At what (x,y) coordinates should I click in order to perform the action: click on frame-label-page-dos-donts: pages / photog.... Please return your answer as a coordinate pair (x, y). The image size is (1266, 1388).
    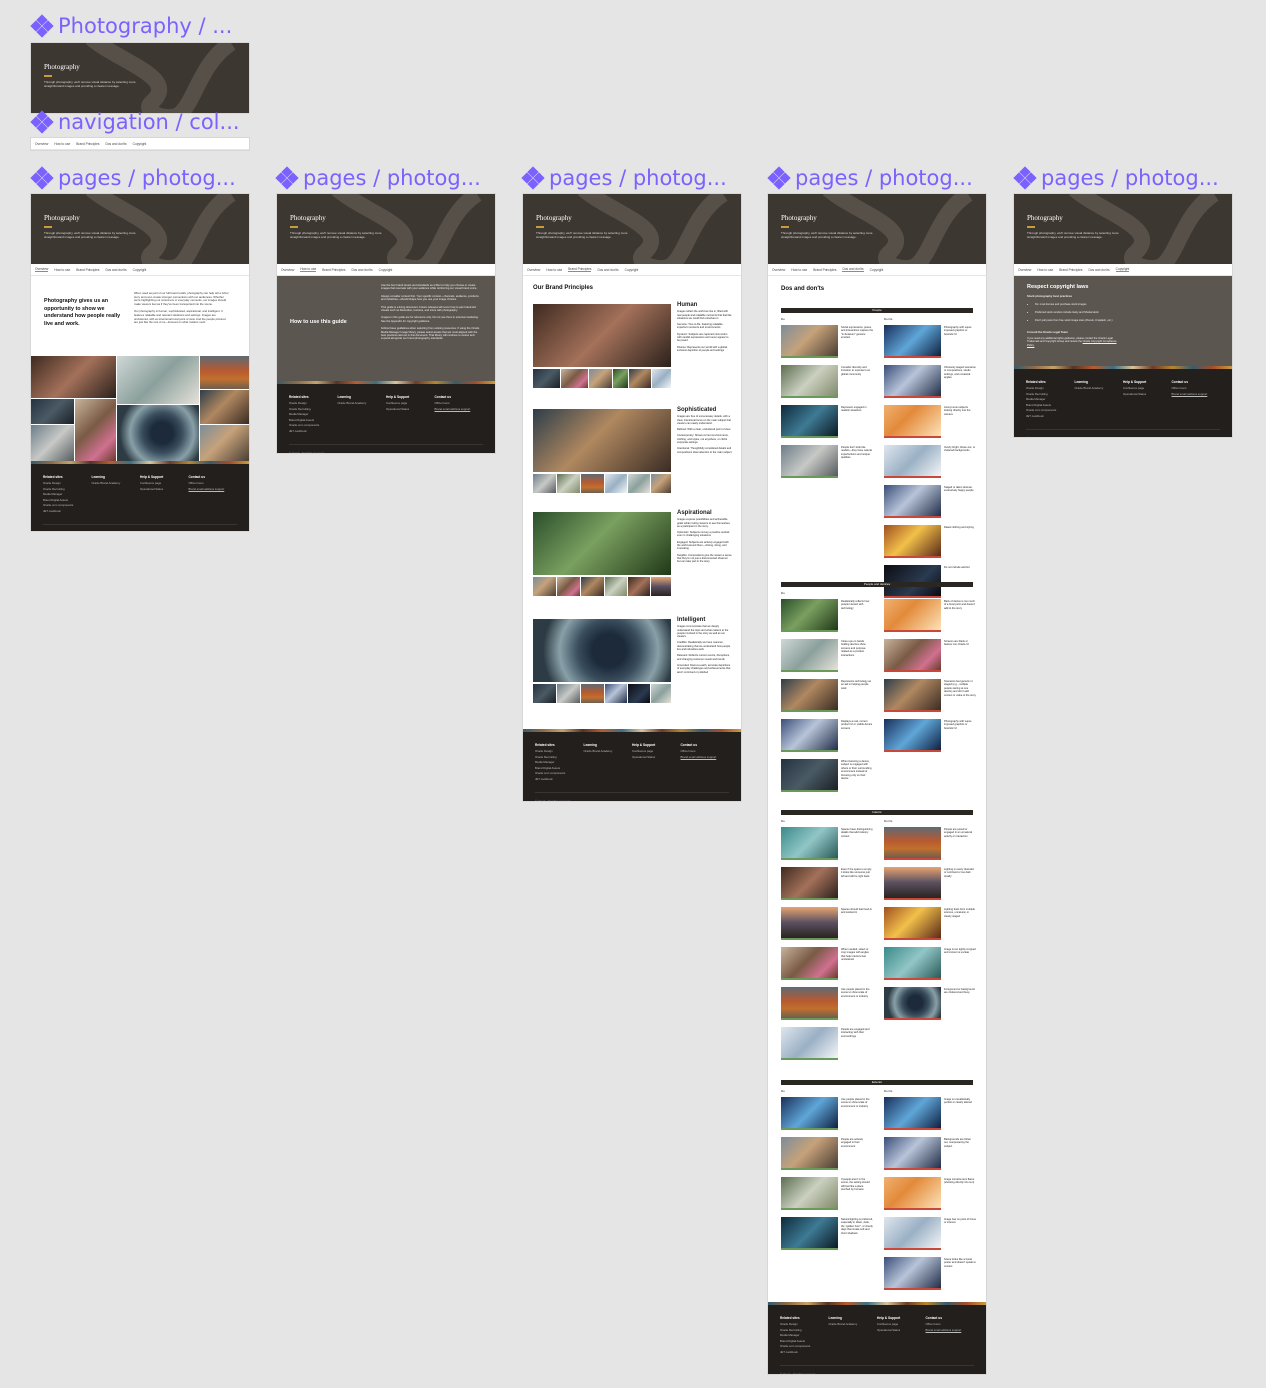
    Looking at the image, I should click on (870, 178).